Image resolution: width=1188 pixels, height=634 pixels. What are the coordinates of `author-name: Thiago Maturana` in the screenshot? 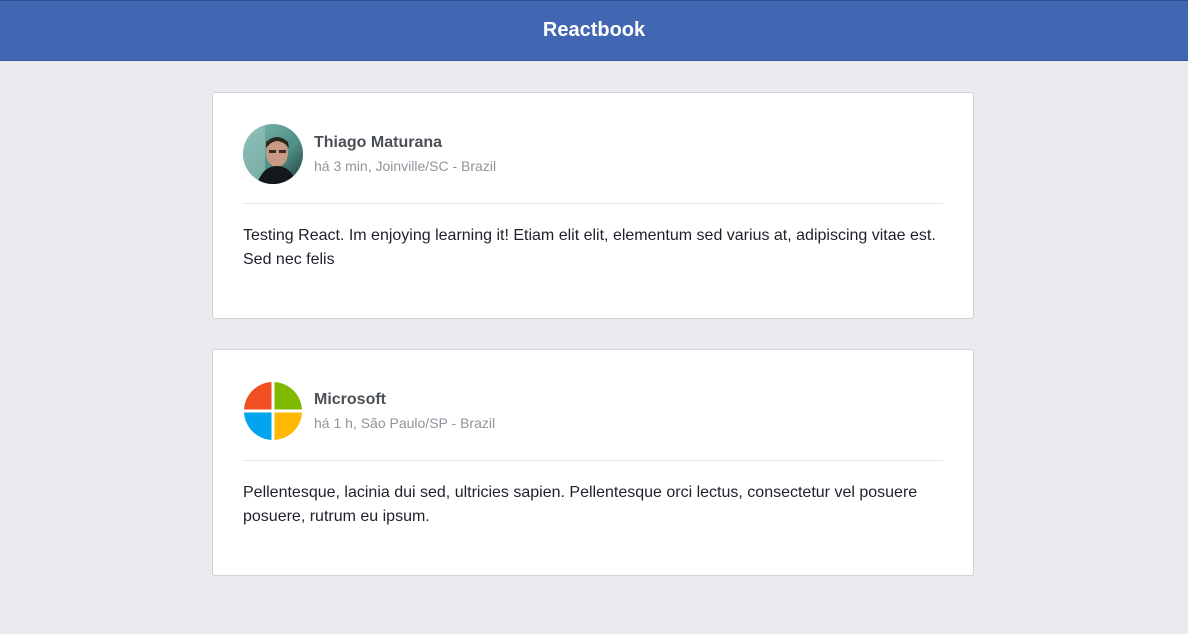 It's located at (405, 143).